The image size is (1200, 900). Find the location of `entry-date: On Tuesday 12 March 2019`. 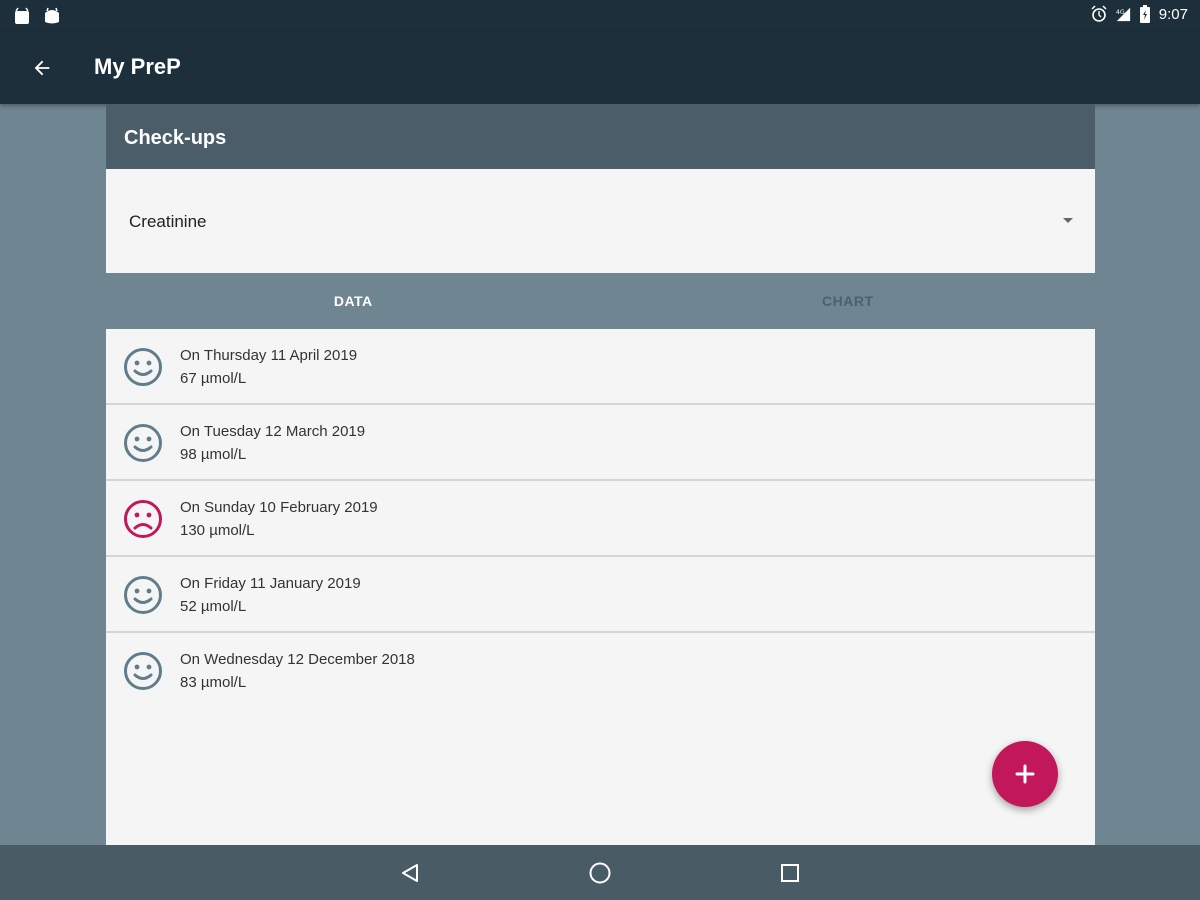

entry-date: On Tuesday 12 March 2019 is located at coordinates (273, 431).